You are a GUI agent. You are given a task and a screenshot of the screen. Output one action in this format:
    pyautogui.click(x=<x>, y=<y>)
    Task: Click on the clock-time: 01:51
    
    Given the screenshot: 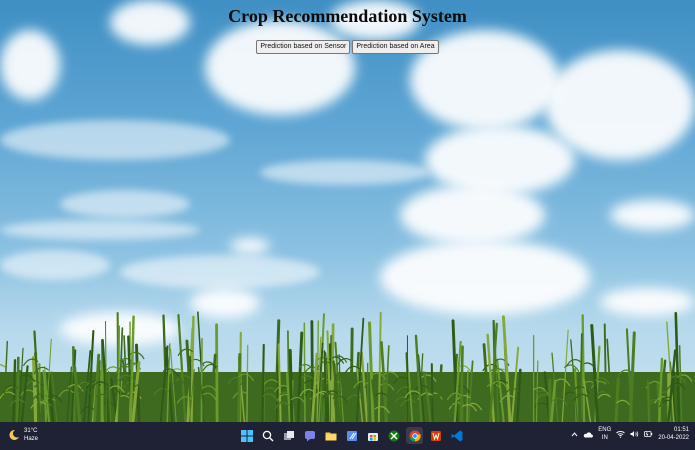 What is the action you would take?
    pyautogui.click(x=681, y=430)
    